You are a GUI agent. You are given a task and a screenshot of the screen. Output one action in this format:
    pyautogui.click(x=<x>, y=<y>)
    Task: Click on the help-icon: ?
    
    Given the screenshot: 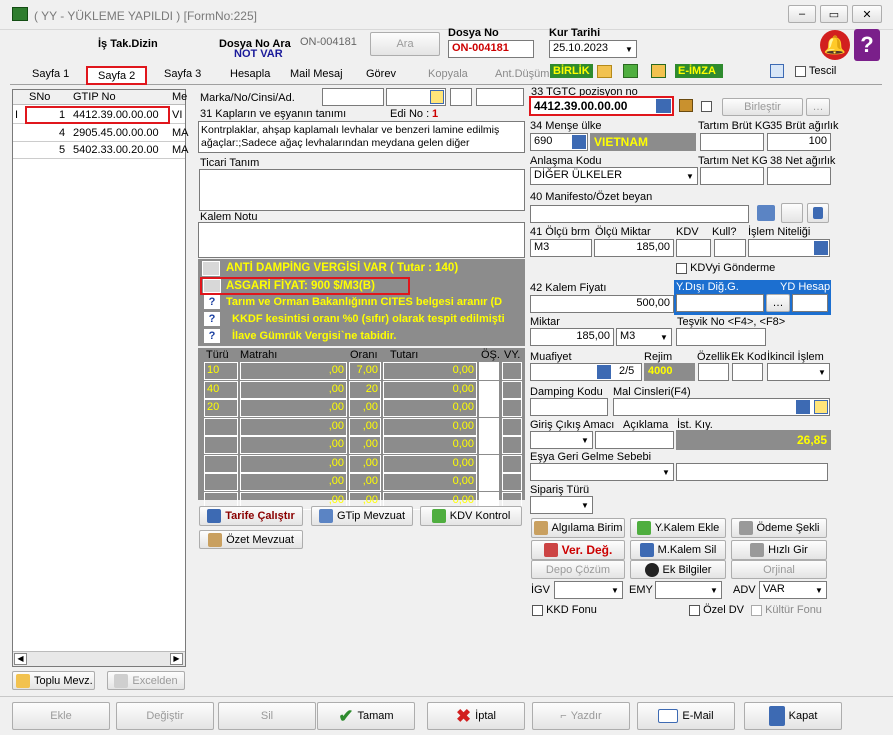 What is the action you would take?
    pyautogui.click(x=867, y=45)
    